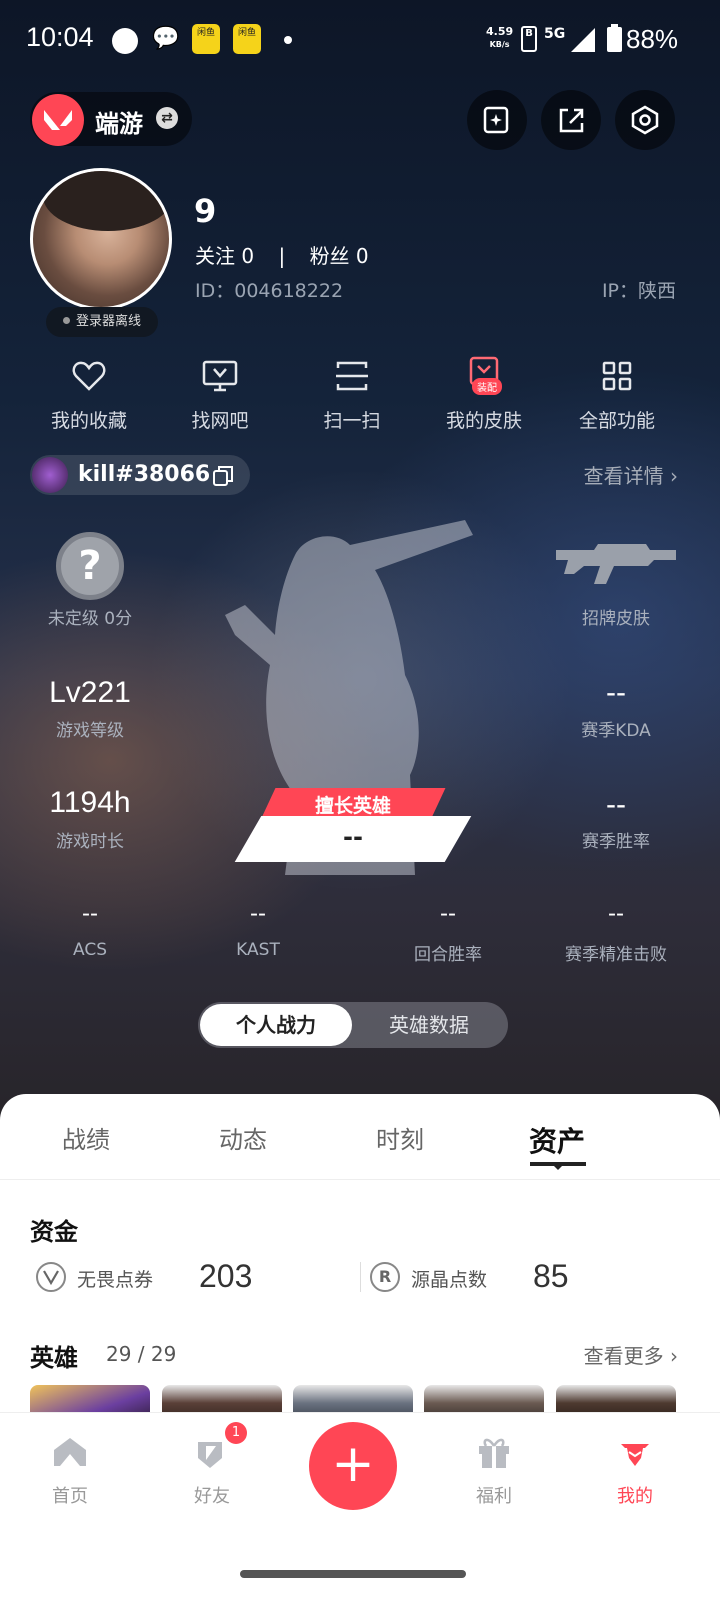  What do you see at coordinates (448, 913) in the screenshot?
I see `round-winrate-value: --` at bounding box center [448, 913].